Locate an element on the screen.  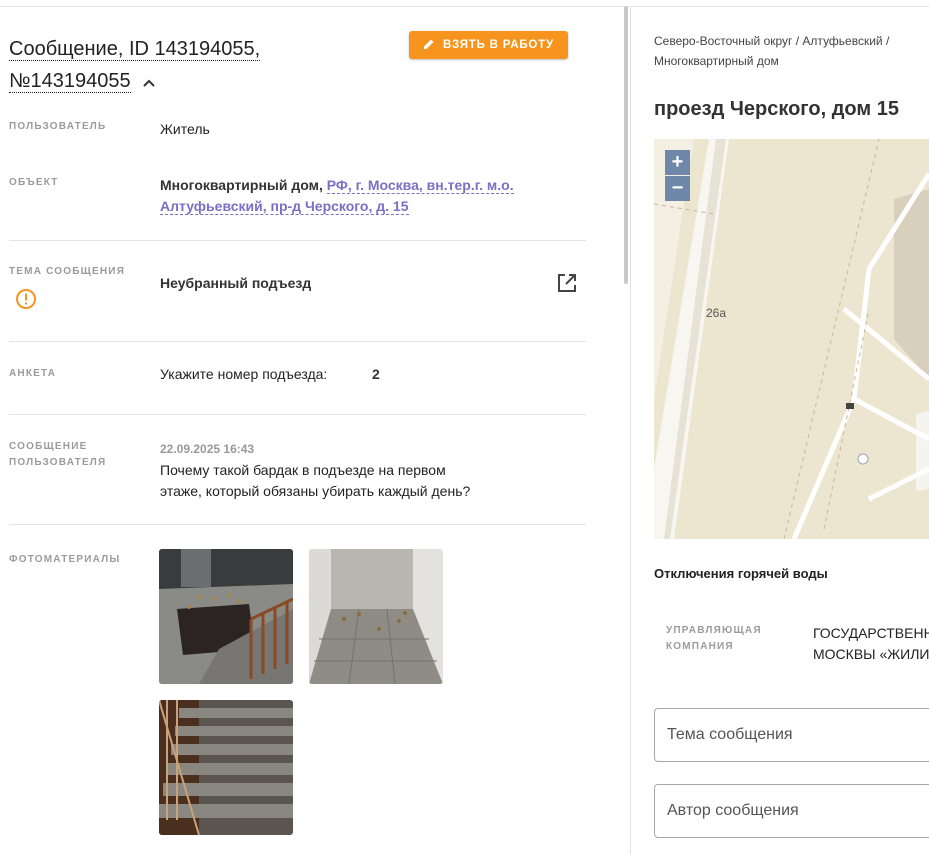
subject-input: Тема сообщения is located at coordinates (791, 735).